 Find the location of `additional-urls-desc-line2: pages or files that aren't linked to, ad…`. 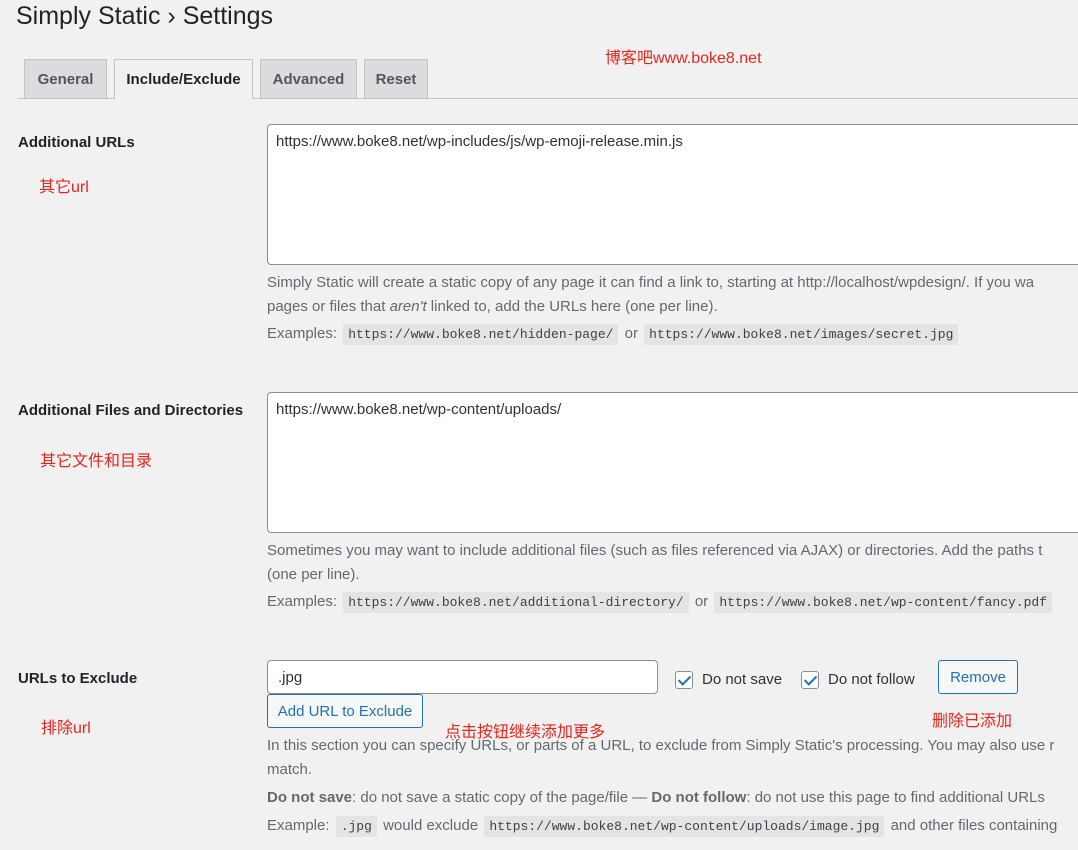

additional-urls-desc-line2: pages or files that aren't linked to, ad… is located at coordinates (492, 306).